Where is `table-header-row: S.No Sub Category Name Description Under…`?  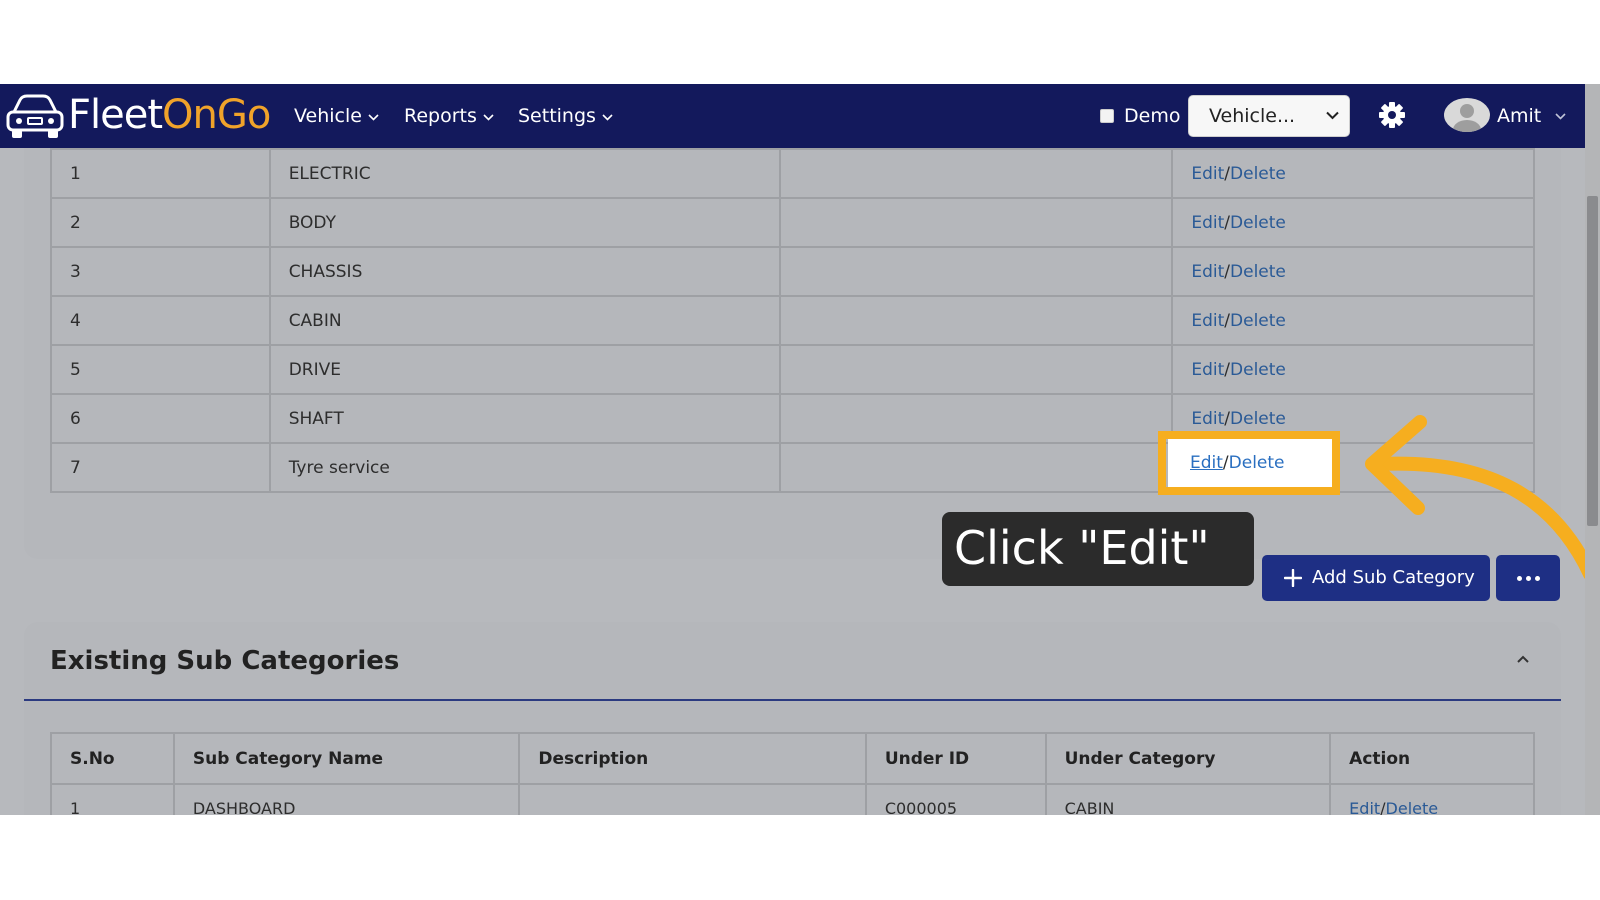 table-header-row: S.No Sub Category Name Description Under… is located at coordinates (792, 758).